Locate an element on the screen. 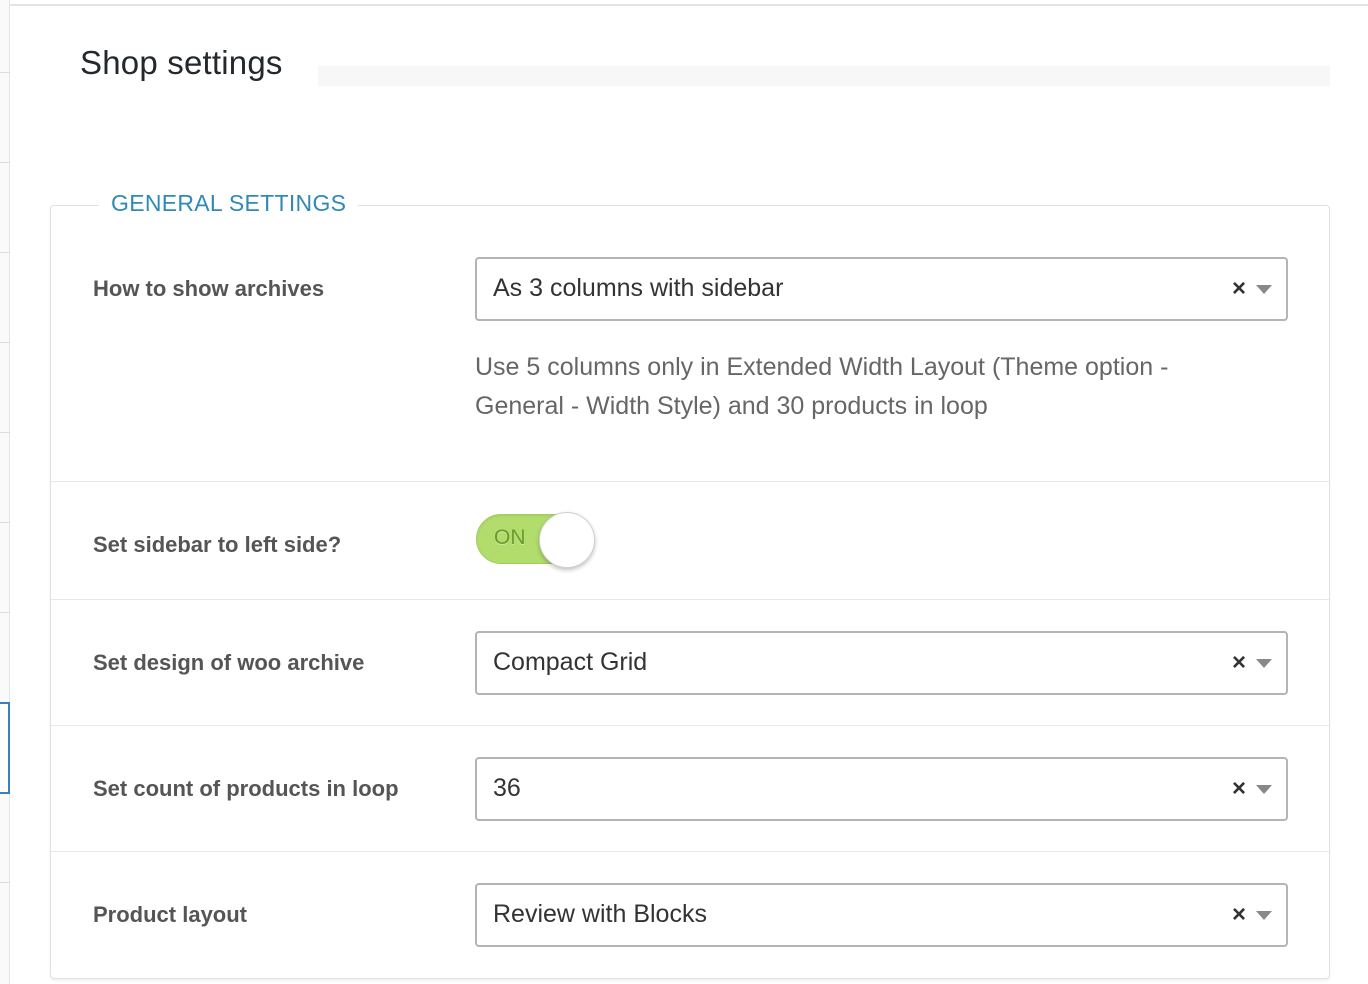 This screenshot has width=1368, height=984. products-count-select-value: 36 is located at coordinates (507, 788).